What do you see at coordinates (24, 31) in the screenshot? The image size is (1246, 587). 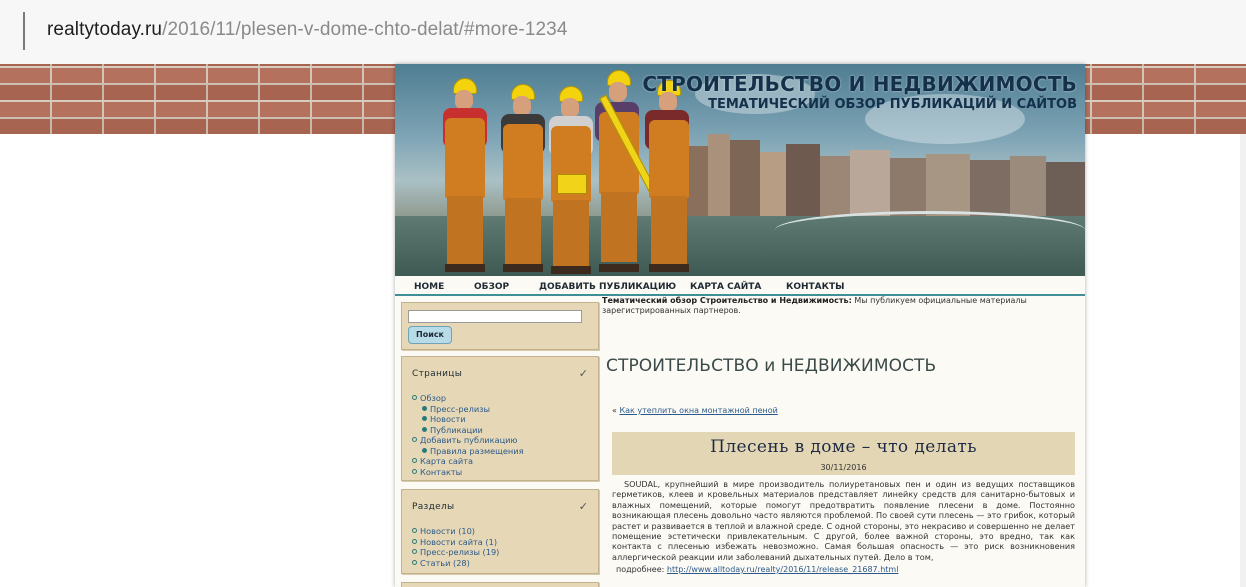 I see `text-cursor` at bounding box center [24, 31].